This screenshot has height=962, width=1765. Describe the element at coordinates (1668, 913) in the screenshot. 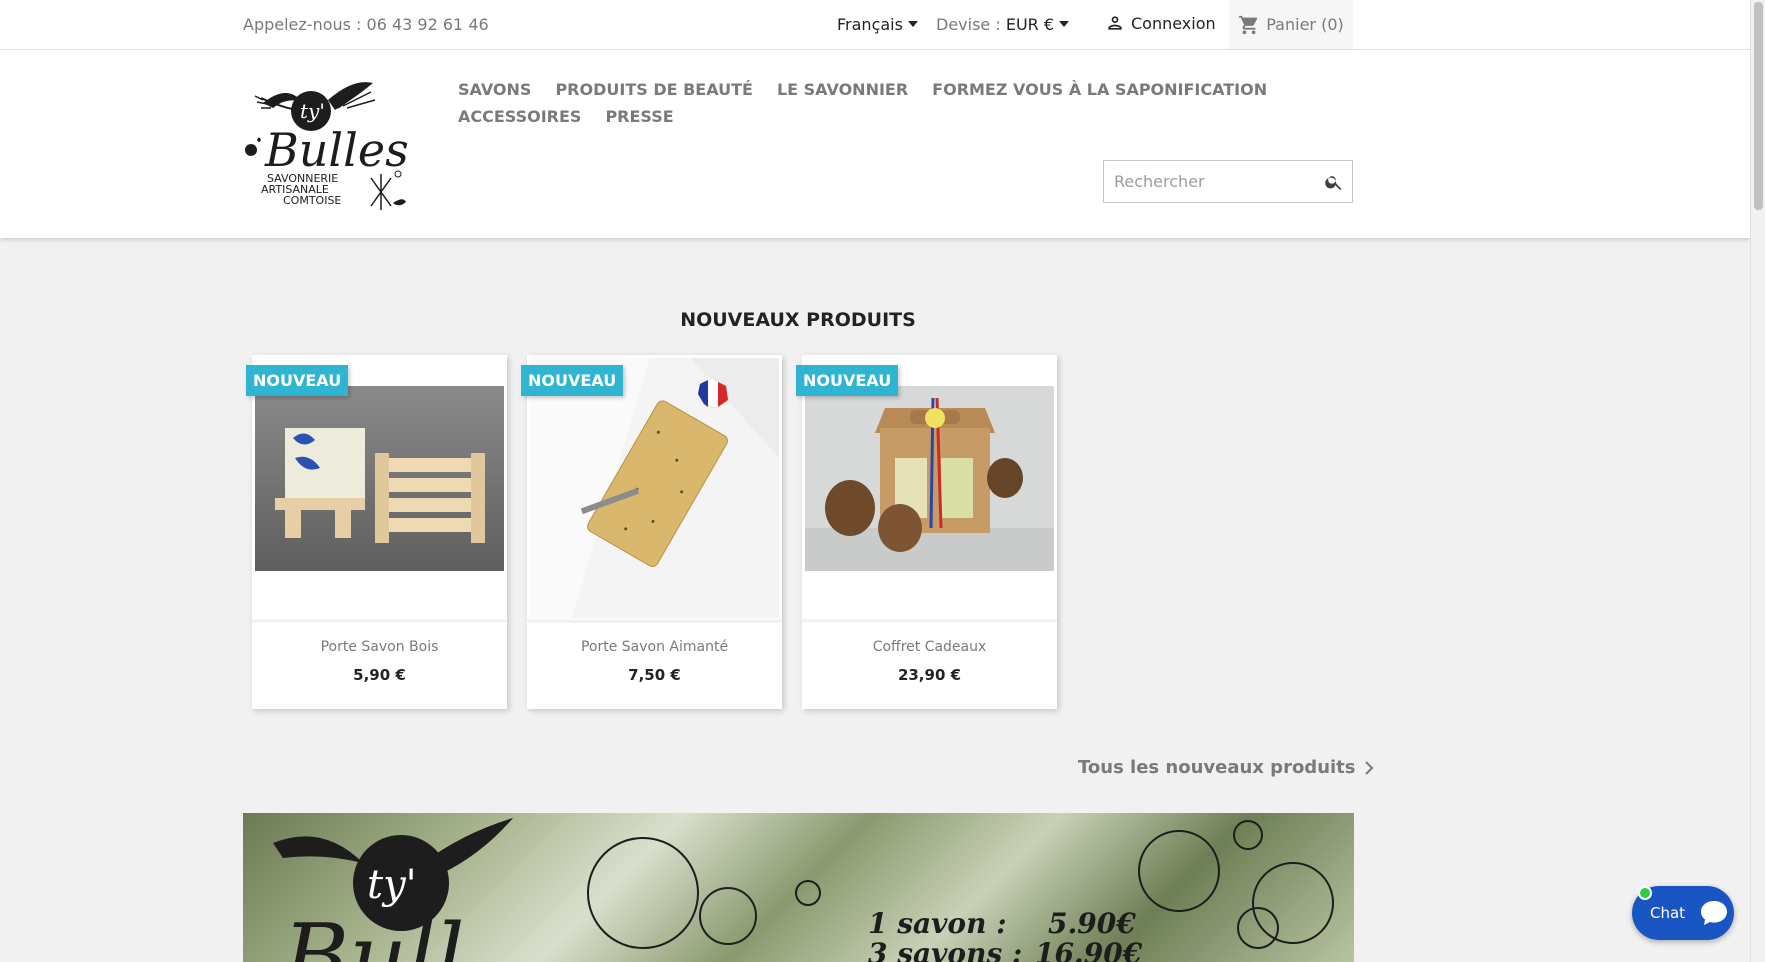

I see `chat-label: Chat` at that location.